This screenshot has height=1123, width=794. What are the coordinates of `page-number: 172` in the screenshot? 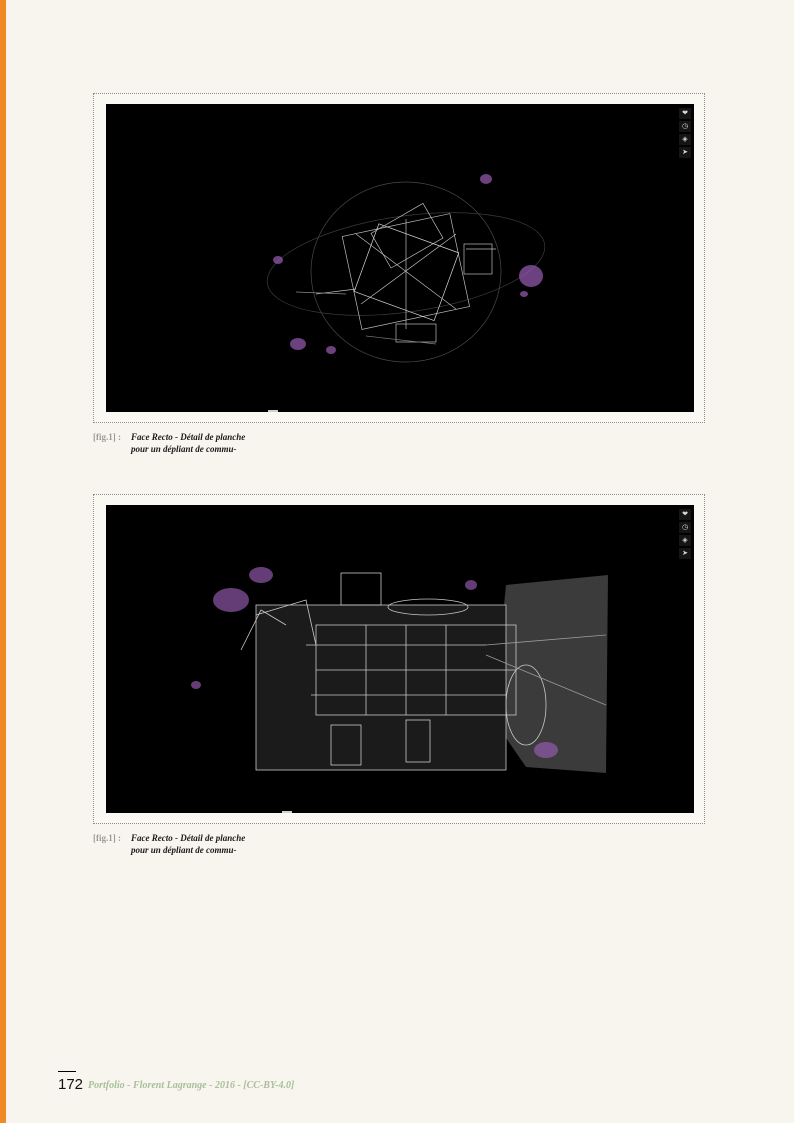 It's located at (71, 1084).